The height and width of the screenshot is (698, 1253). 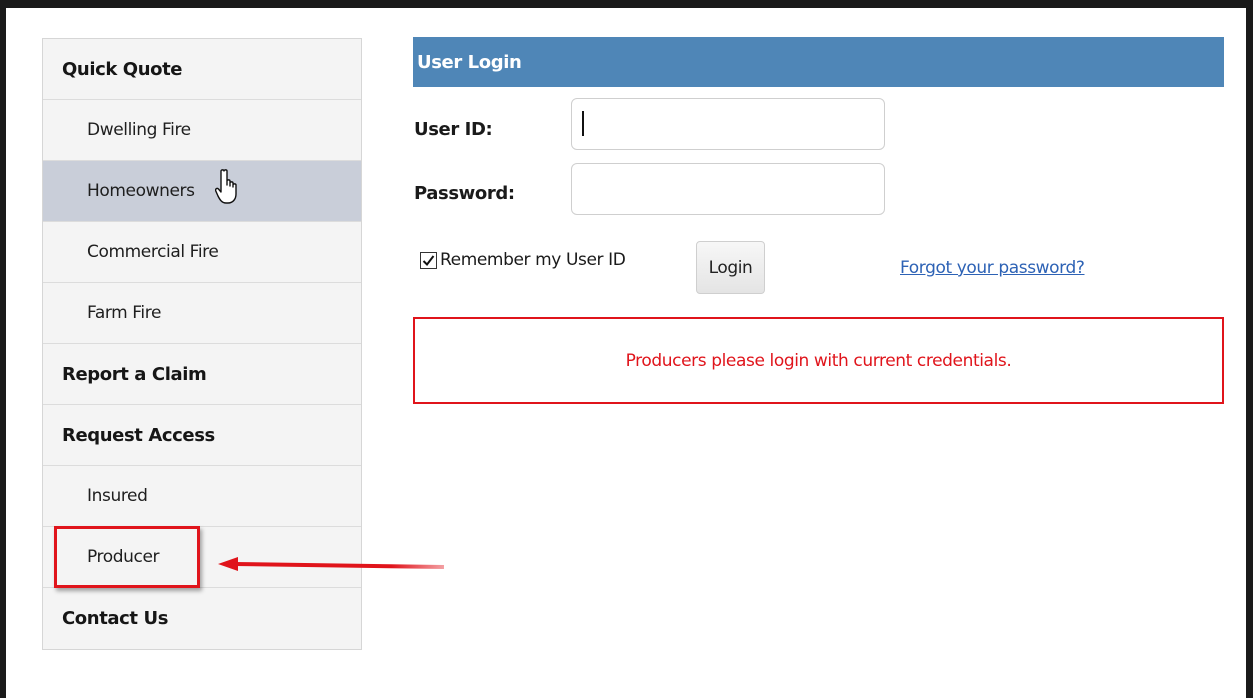 I want to click on remember-user-id: Remember my User ID, so click(x=523, y=260).